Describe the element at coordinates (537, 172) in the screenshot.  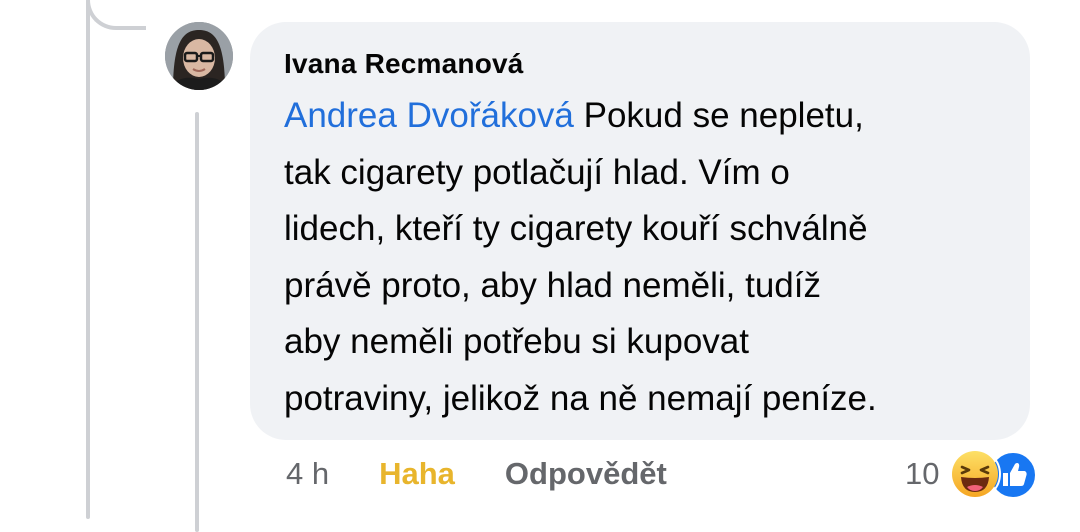
I see `comment-line: tak cigarety potlačují hlad. Vím o` at that location.